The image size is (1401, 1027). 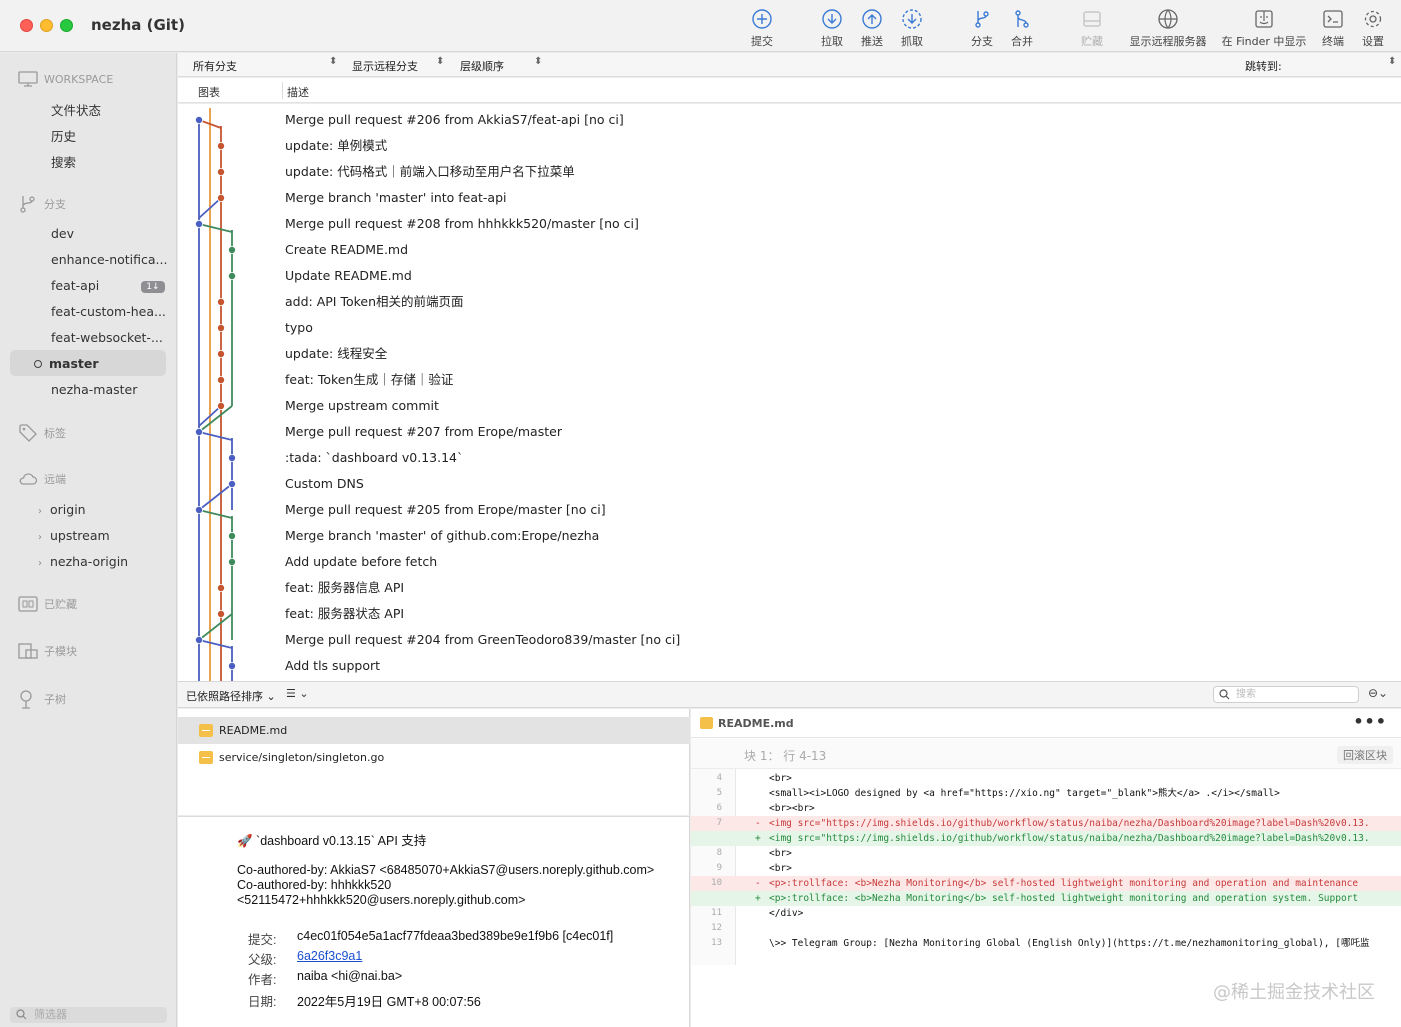 What do you see at coordinates (369, 380) in the screenshot?
I see `commit-row: feat: Token生成｜存储｜验证` at bounding box center [369, 380].